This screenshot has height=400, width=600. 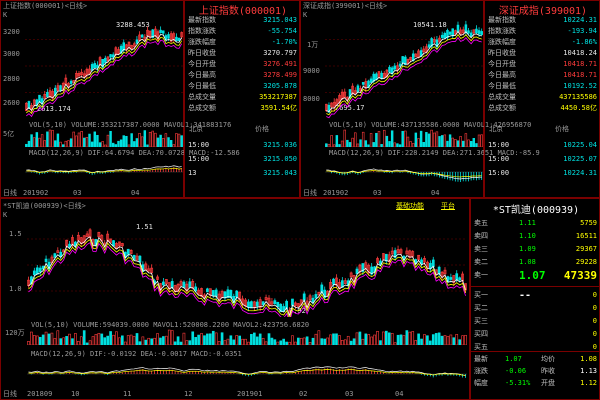 I want to click on tick-price: 10225.07, so click(x=580, y=159).